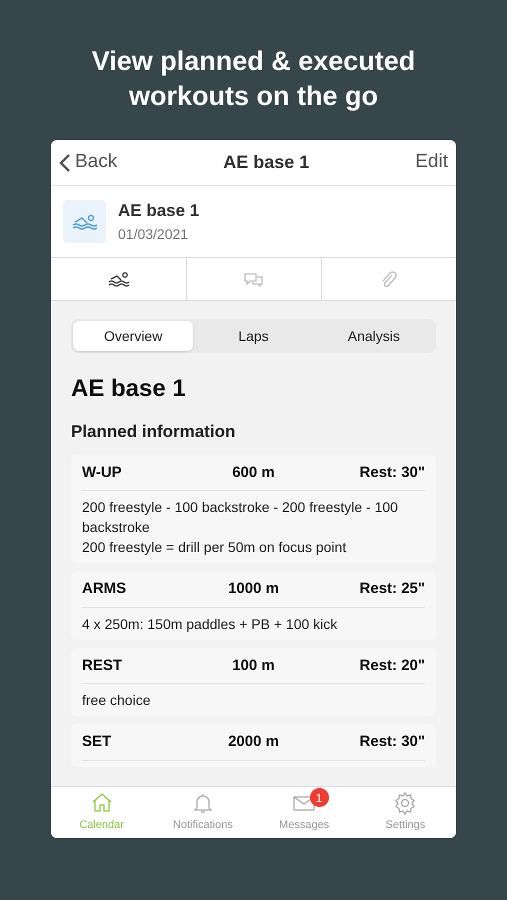 This screenshot has height=900, width=507. Describe the element at coordinates (97, 742) in the screenshot. I see `interval-name: SET` at that location.